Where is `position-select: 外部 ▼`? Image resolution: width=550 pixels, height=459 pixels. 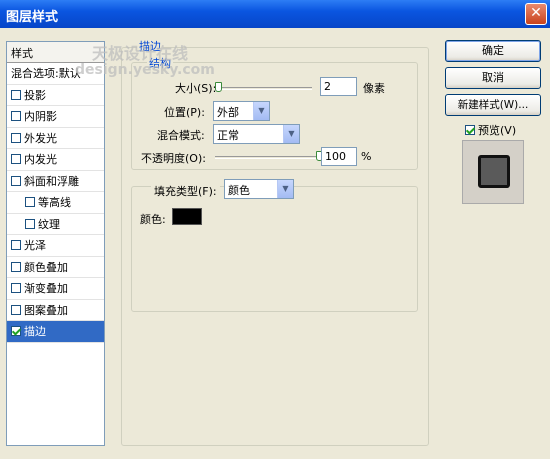
position-select: 外部 ▼ is located at coordinates (241, 111).